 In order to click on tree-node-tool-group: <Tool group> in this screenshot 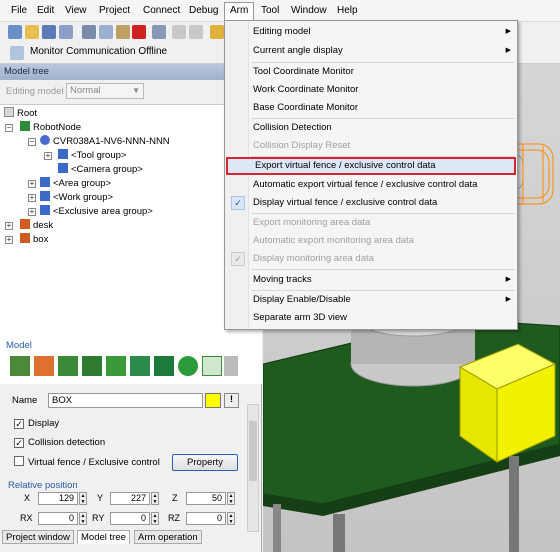, I will do `click(92, 155)`.